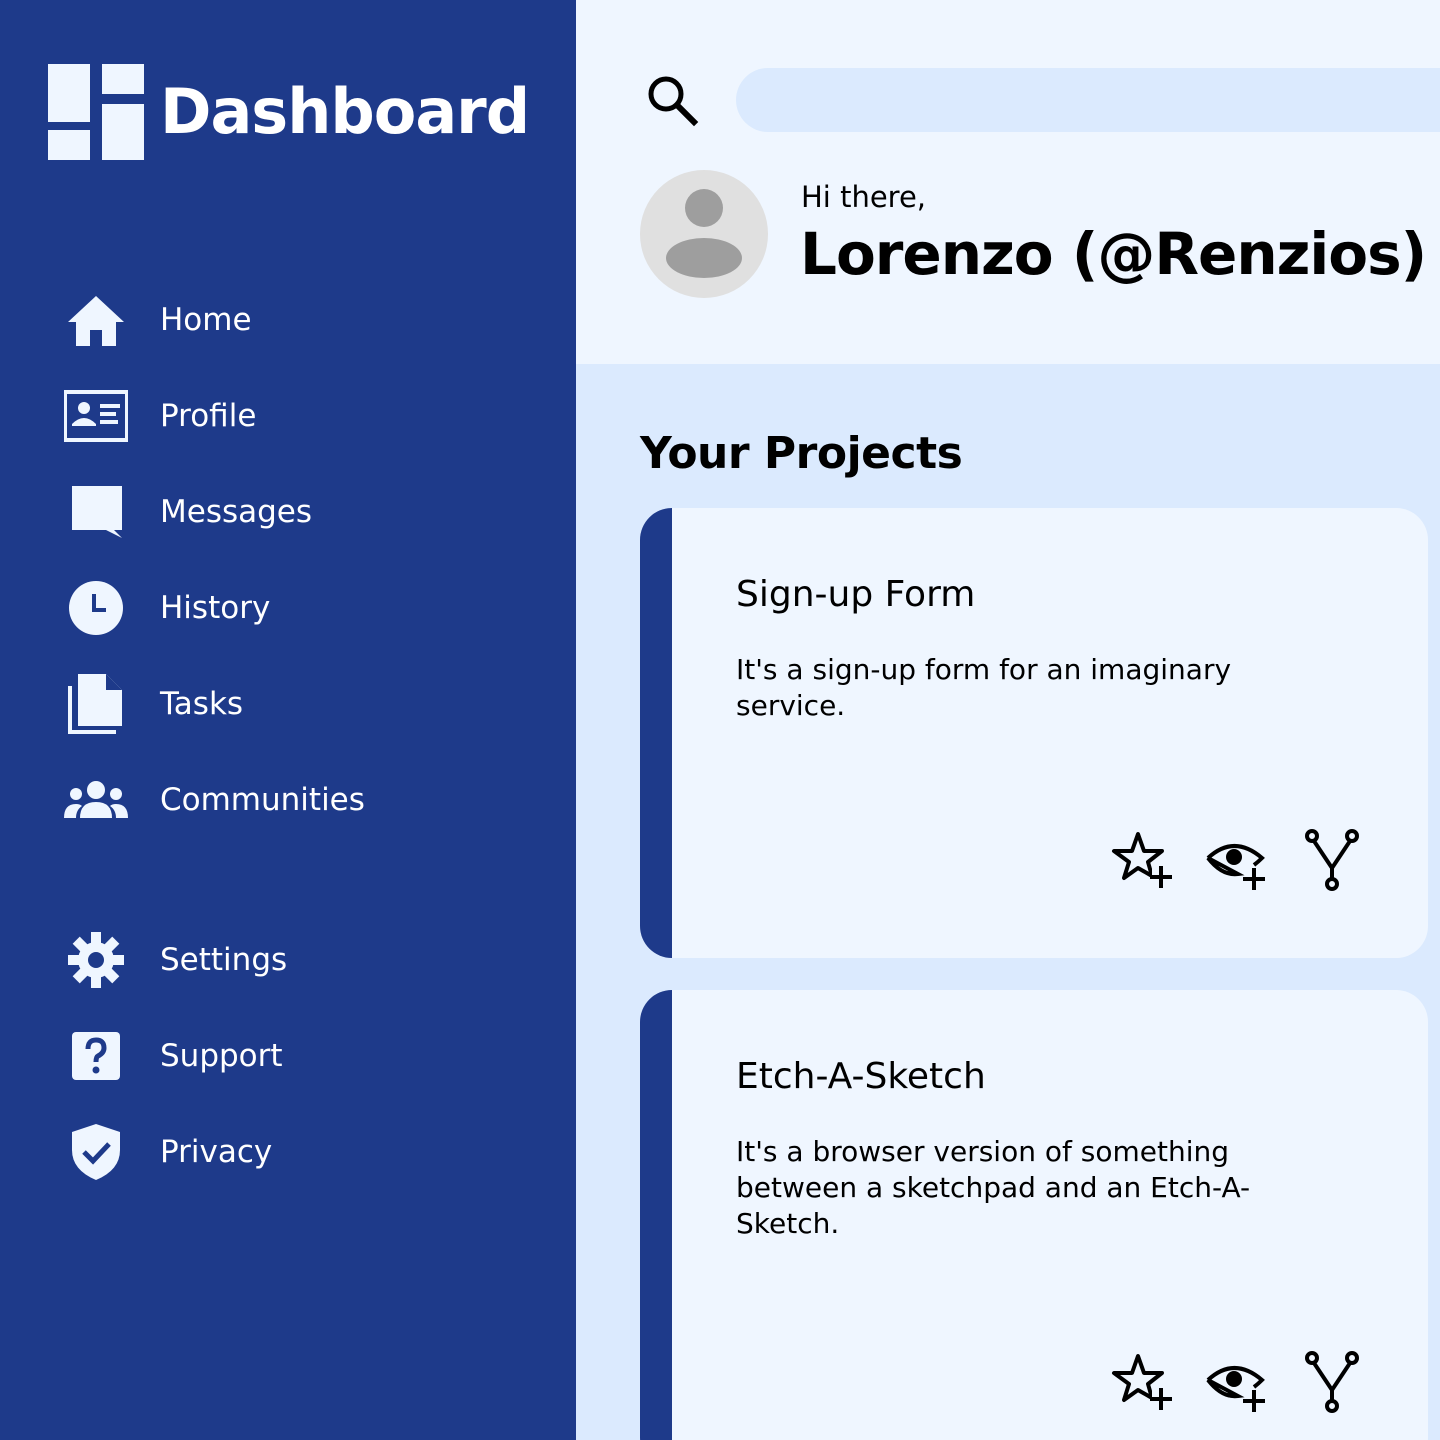  What do you see at coordinates (221, 1056) in the screenshot?
I see `sidebar-item-label: Support` at bounding box center [221, 1056].